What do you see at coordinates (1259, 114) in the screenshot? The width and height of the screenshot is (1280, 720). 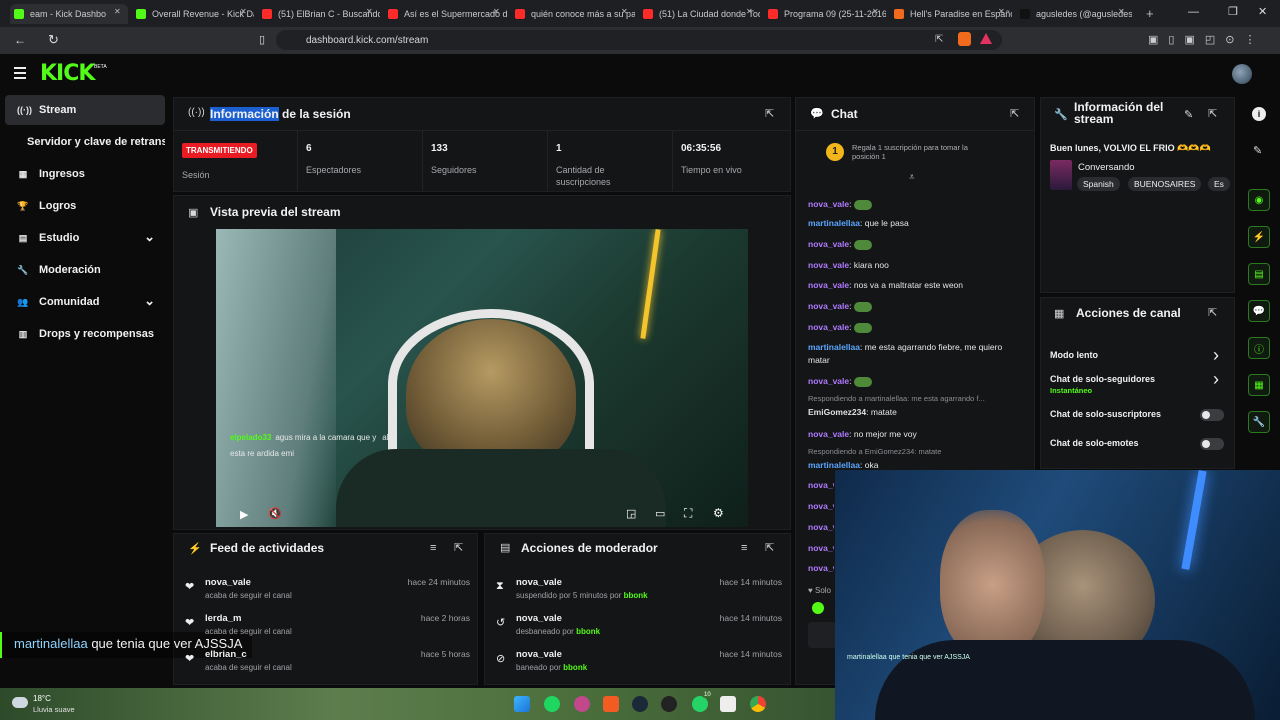 I see `info-icon: i` at bounding box center [1259, 114].